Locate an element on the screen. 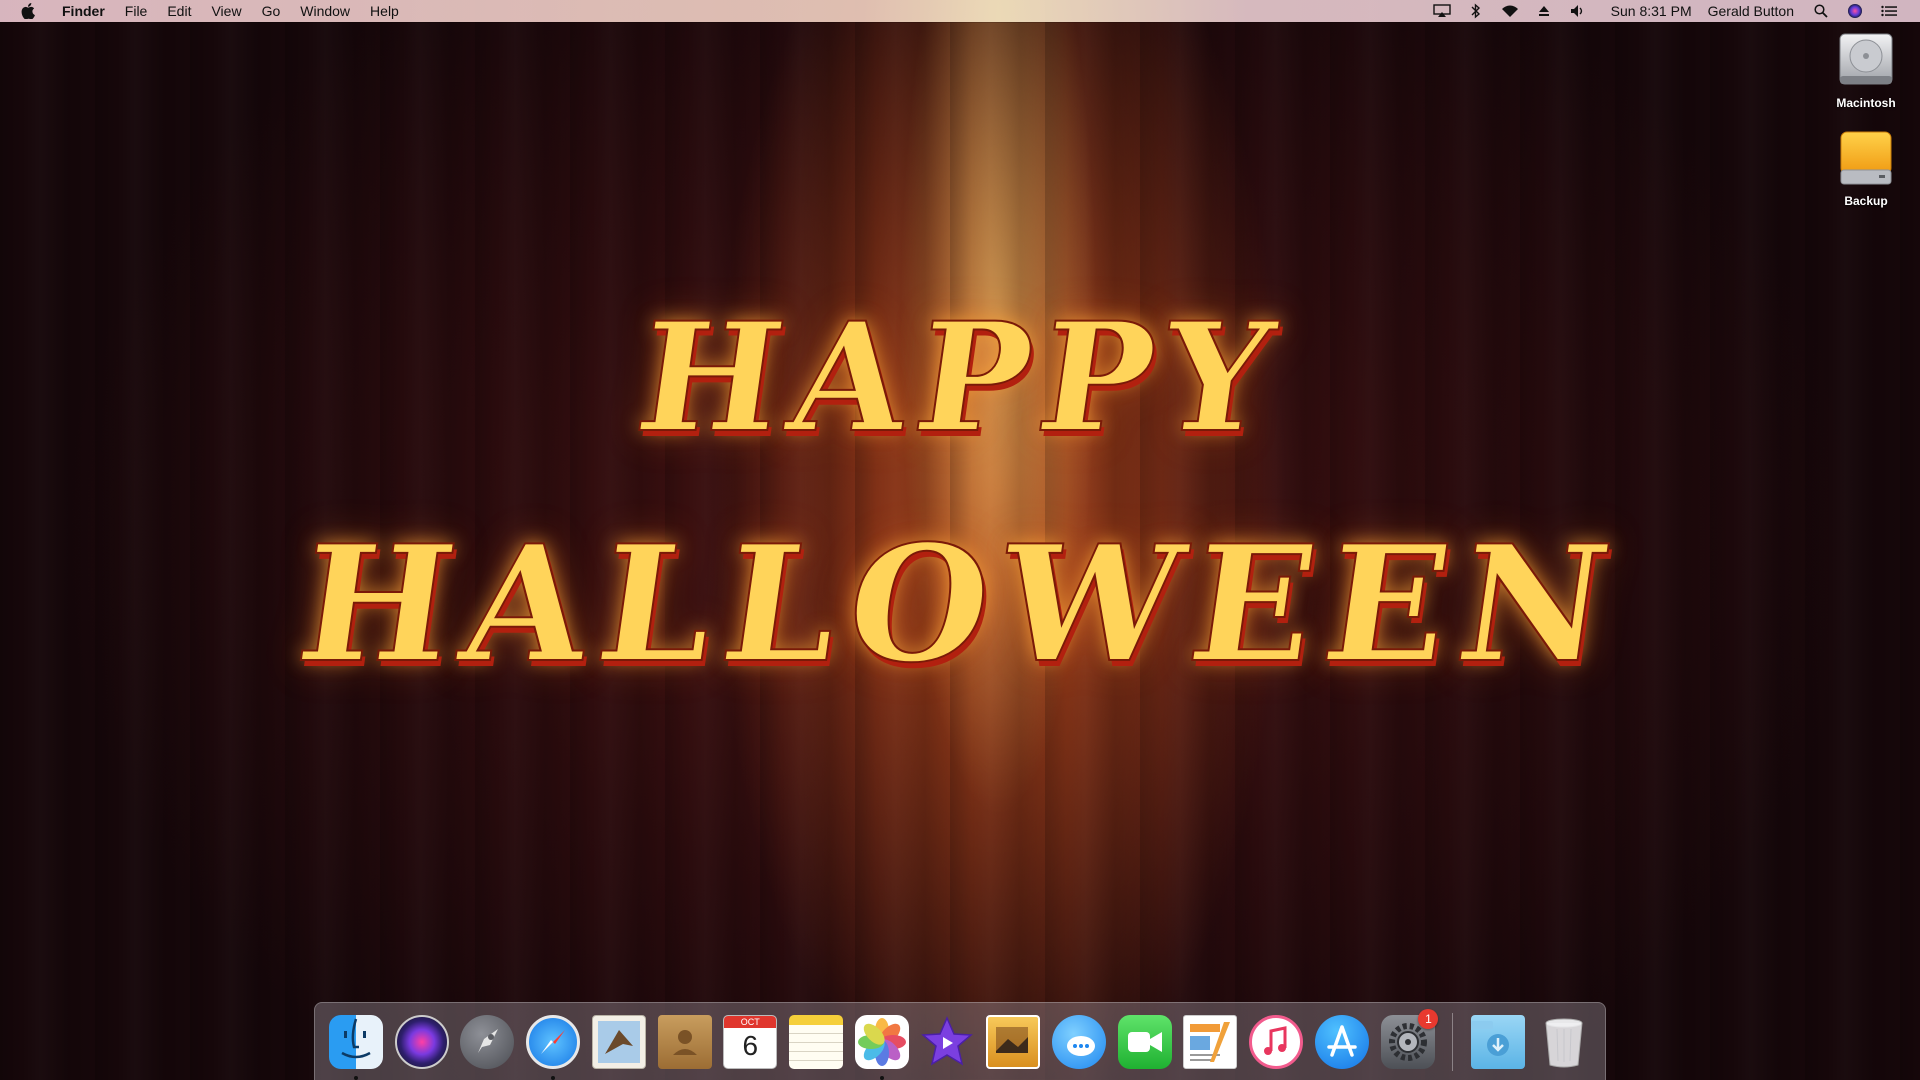 The height and width of the screenshot is (1080, 1920). dock-imovie is located at coordinates (948, 1042).